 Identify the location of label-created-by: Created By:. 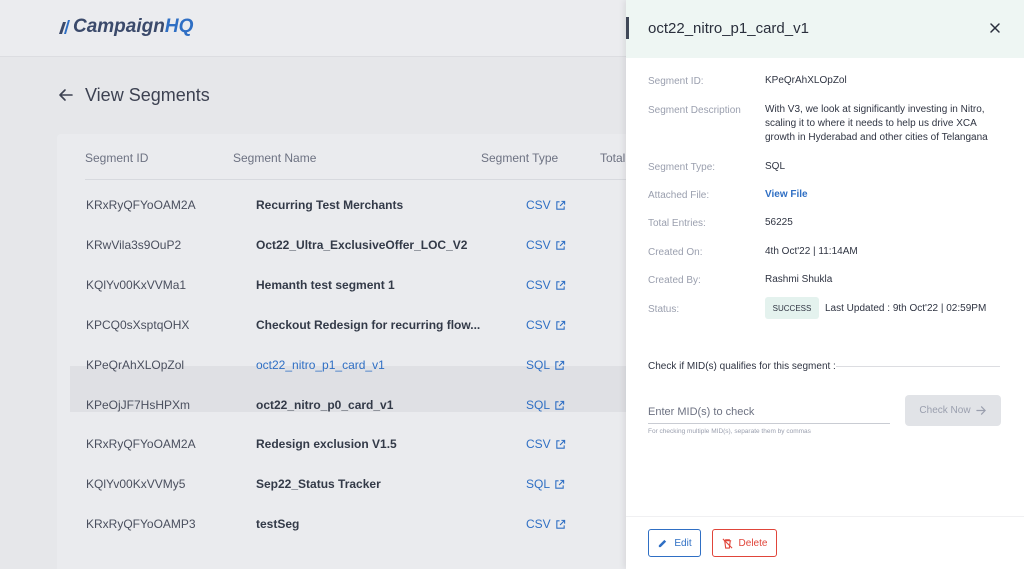
(674, 280).